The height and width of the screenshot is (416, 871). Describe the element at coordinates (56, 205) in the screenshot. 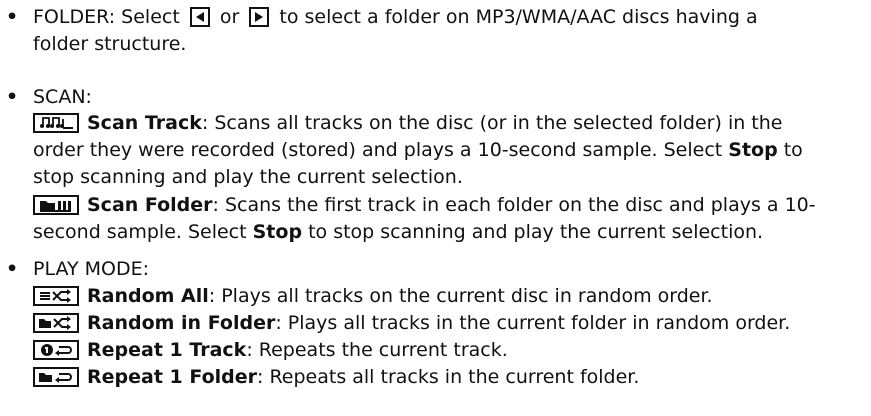

I see `scan-folder-icon` at that location.